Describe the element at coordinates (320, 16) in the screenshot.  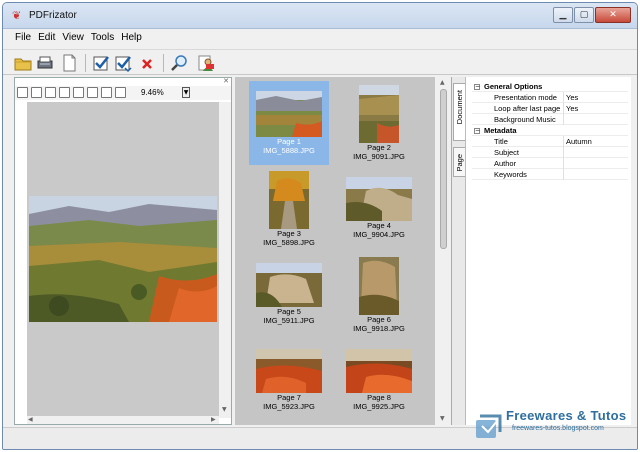
I see `title-bar: ❦ PDFrizator ▁ ▢ ✕` at that location.